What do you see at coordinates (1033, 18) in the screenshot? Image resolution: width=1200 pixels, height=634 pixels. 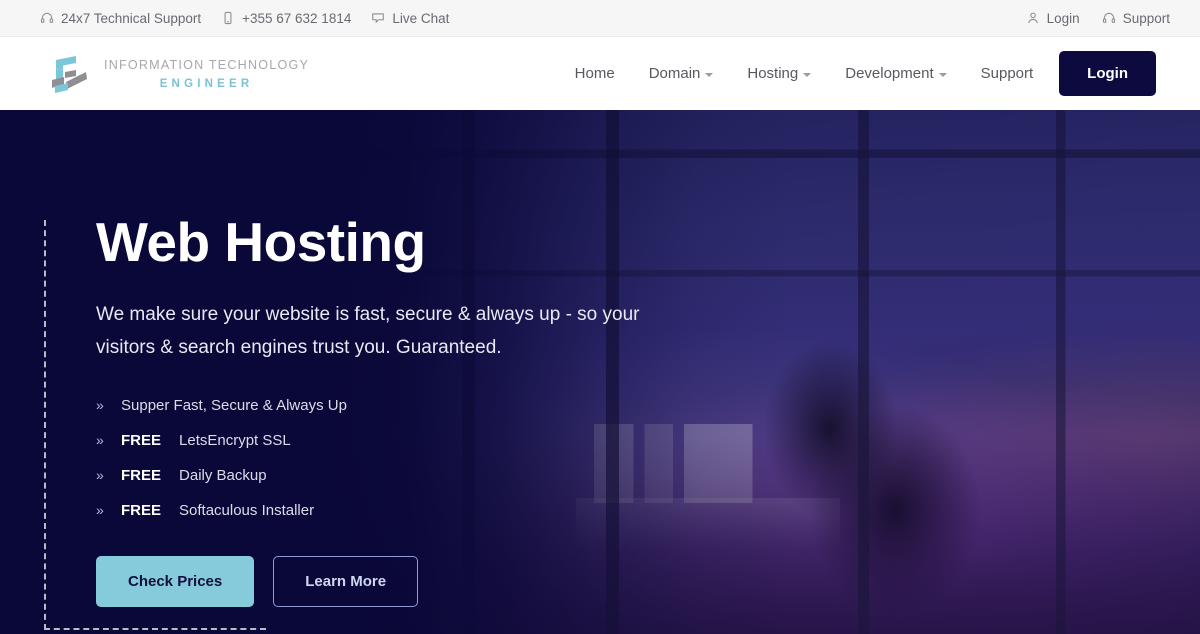 I see `user-icon` at bounding box center [1033, 18].